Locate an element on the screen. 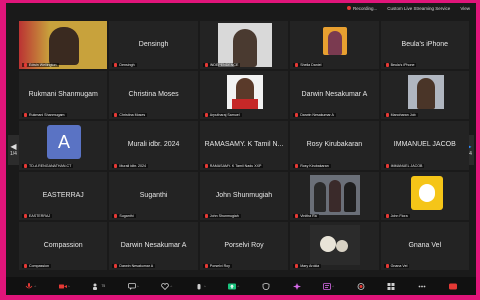 This screenshot has height=300, width=480. participant-tile: EASTERRAJ EASTERRAJ is located at coordinates (63, 195).